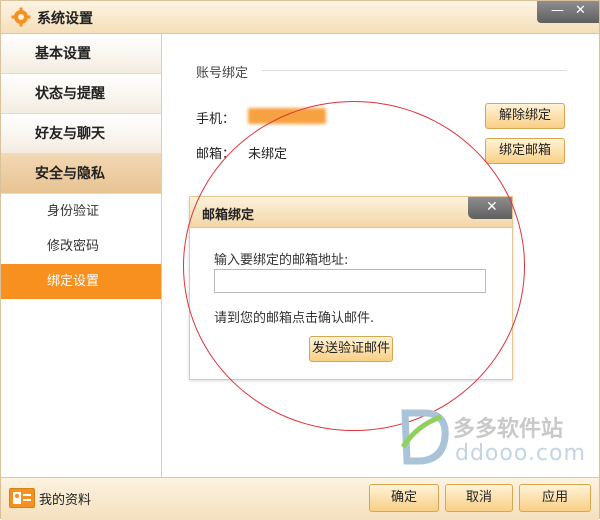 The image size is (600, 520). Describe the element at coordinates (268, 154) in the screenshot. I see `email-value: 未绑定` at that location.